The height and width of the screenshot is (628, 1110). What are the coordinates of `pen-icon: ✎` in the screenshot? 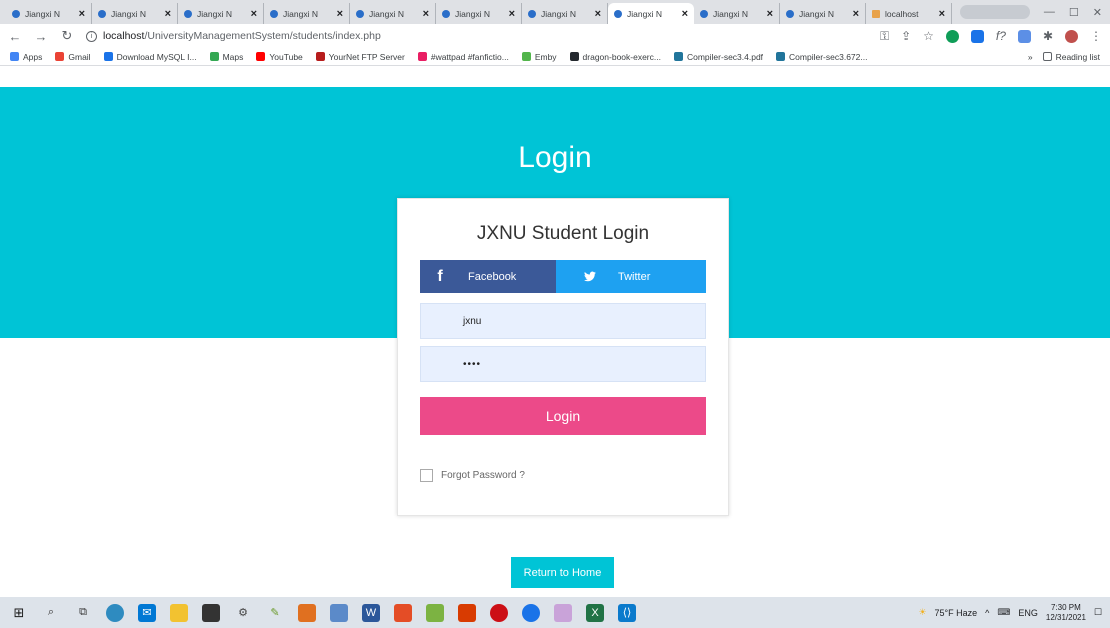 It's located at (275, 613).